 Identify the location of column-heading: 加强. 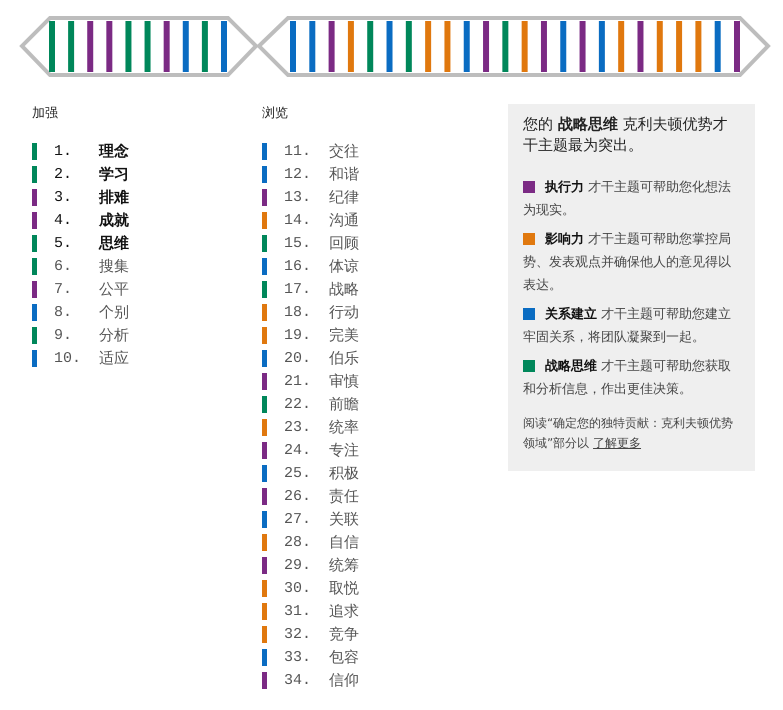
(45, 112).